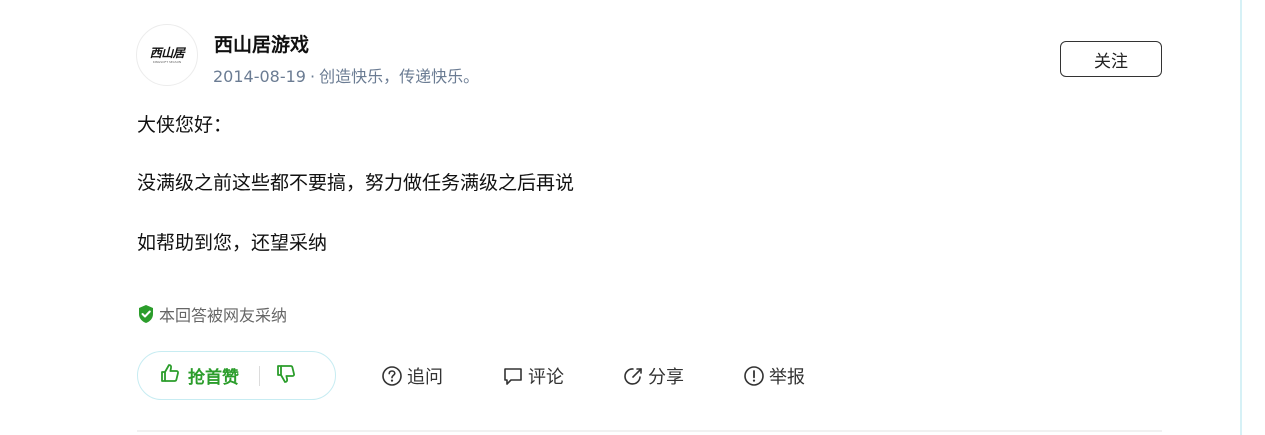 This screenshot has height=435, width=1265. Describe the element at coordinates (425, 377) in the screenshot. I see `ask-label: 追问` at that location.